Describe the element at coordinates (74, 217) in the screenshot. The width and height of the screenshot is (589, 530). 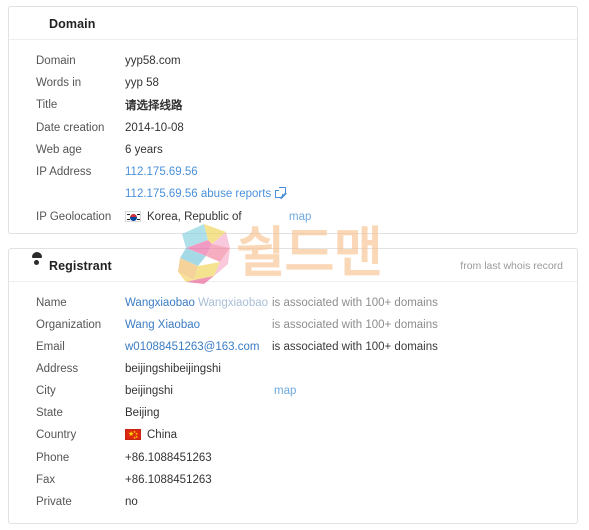
I see `row-label: IP Geolocation` at that location.